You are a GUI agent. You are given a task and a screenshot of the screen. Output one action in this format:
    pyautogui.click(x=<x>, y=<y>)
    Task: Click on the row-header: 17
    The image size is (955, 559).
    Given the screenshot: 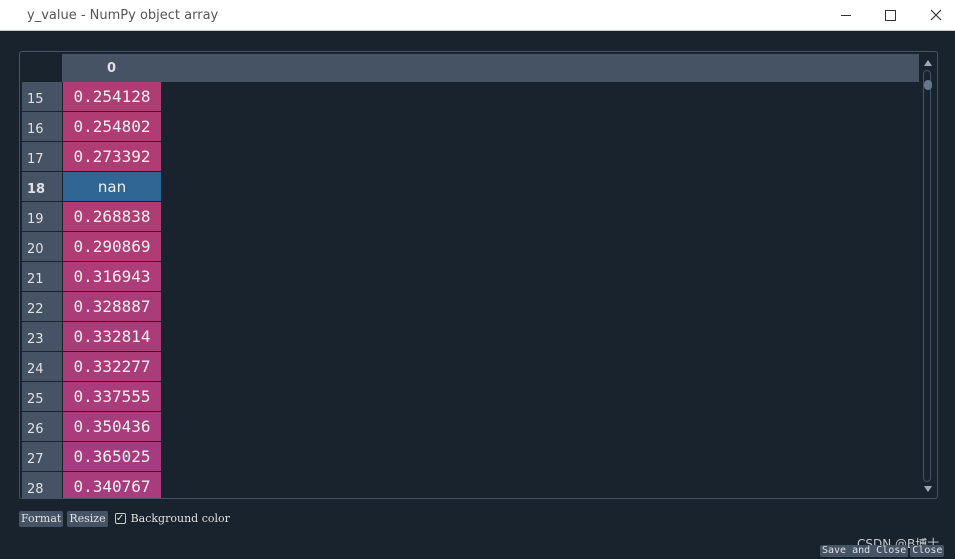 What is the action you would take?
    pyautogui.click(x=42, y=156)
    